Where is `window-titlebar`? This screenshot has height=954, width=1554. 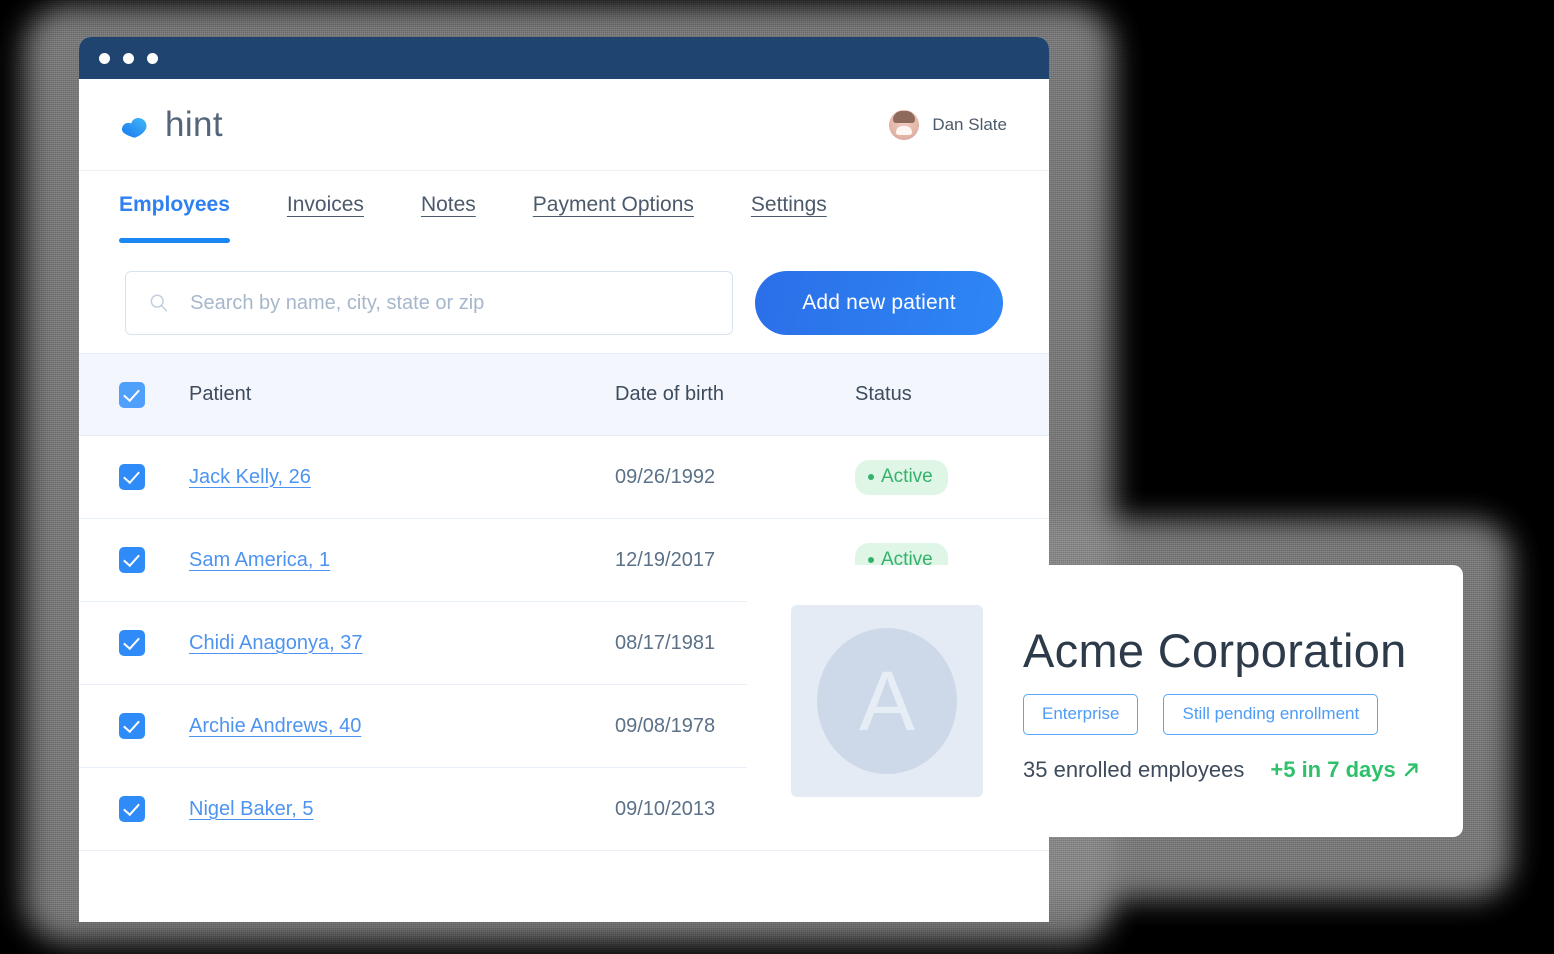 window-titlebar is located at coordinates (564, 58).